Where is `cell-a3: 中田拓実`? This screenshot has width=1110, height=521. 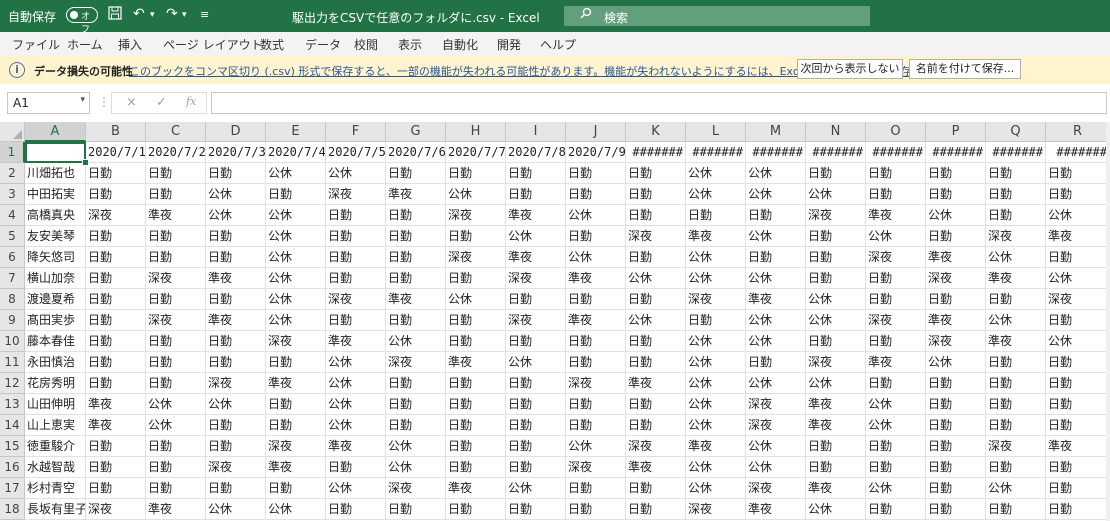
cell-a3: 中田拓実 is located at coordinates (55, 194).